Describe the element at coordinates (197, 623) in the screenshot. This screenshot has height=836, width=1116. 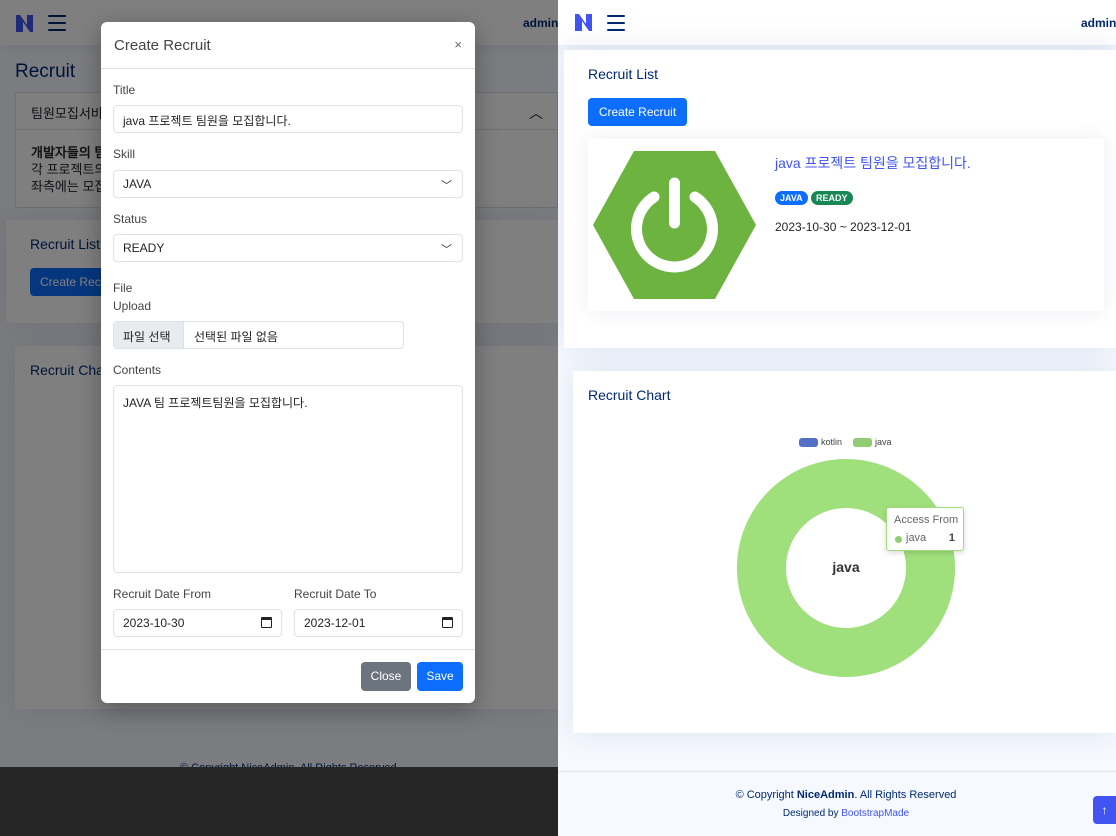
I see `date-from-input: 2023-10-30` at that location.